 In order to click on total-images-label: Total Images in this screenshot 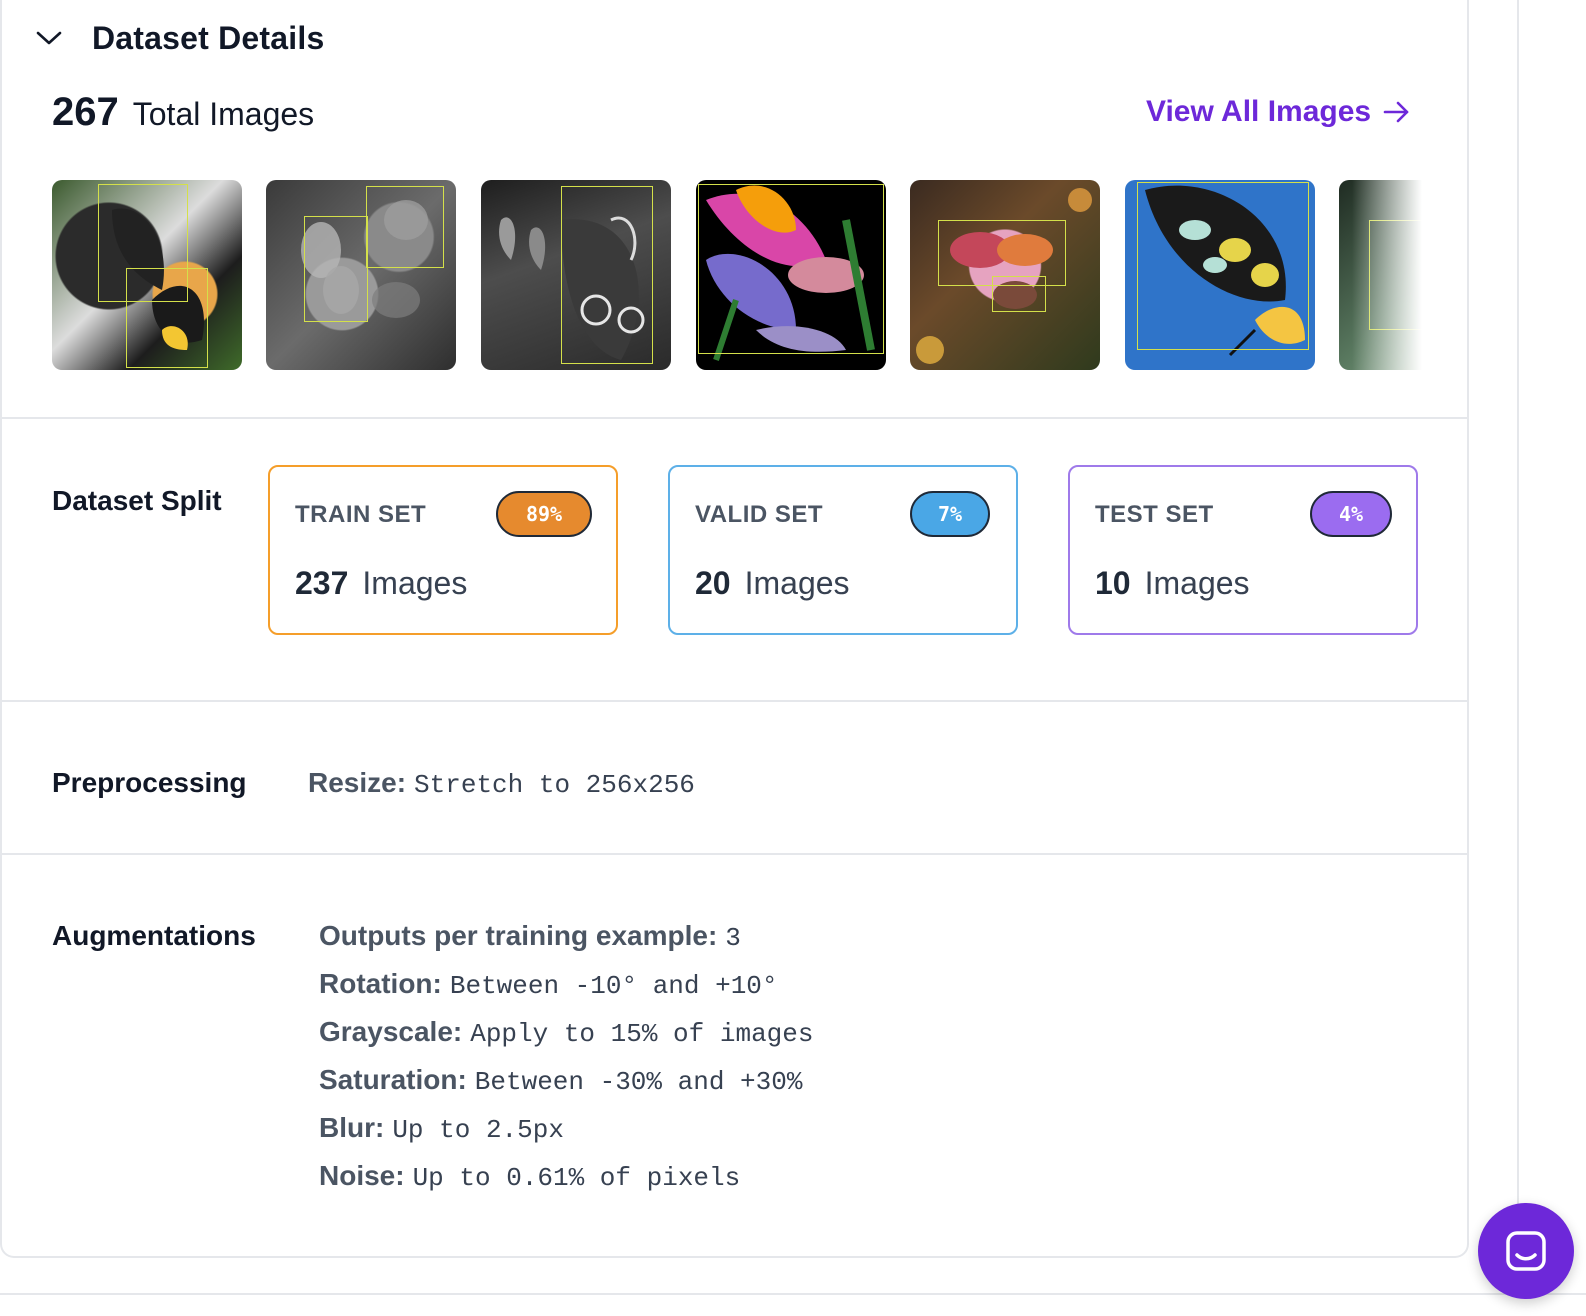, I will do `click(223, 114)`.